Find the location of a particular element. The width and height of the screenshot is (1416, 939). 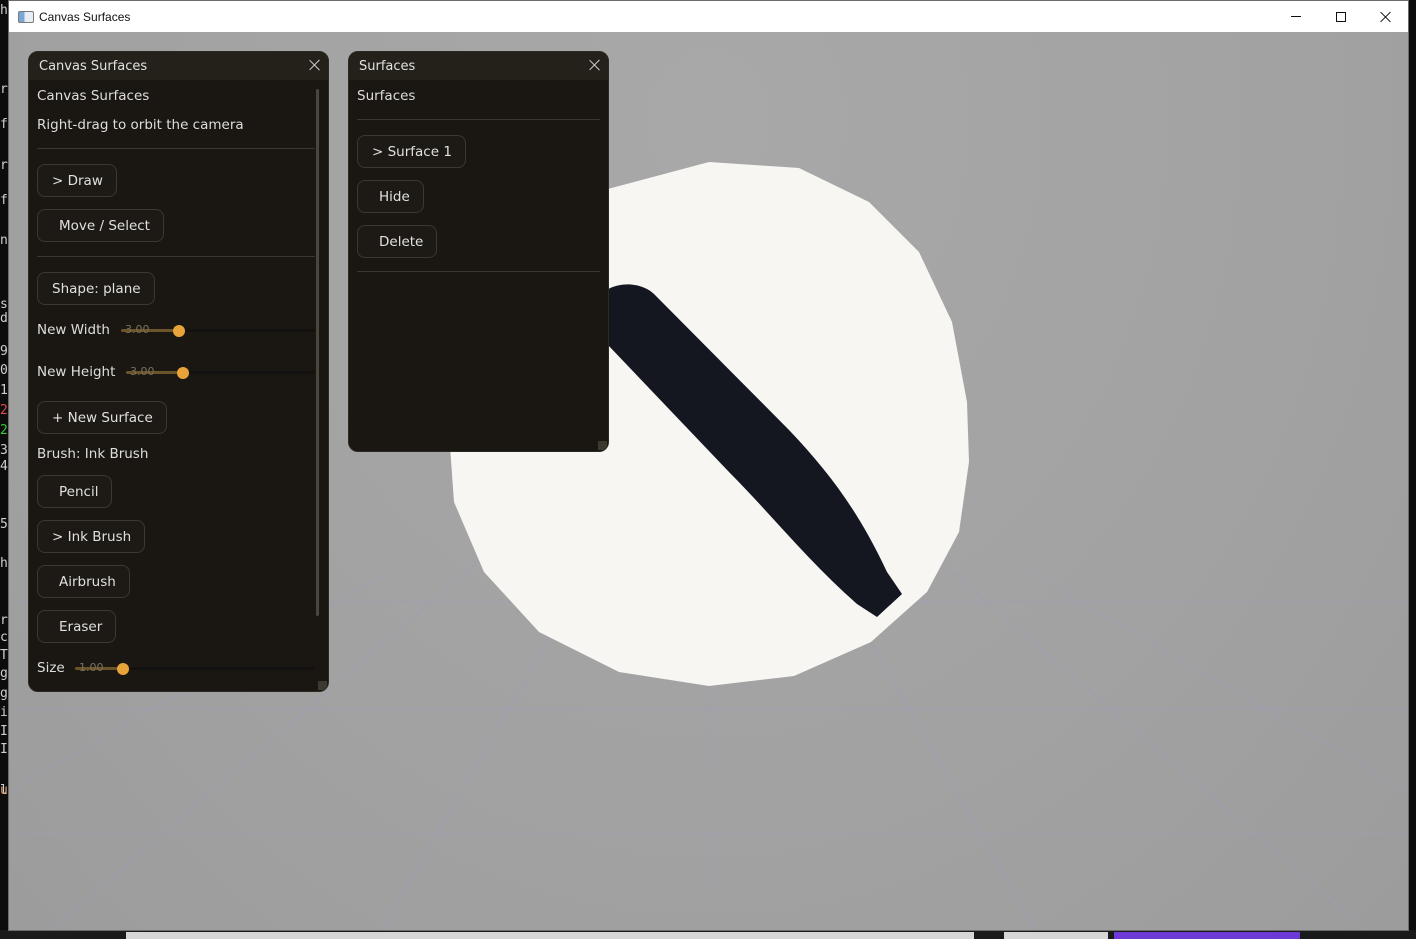

app-icon is located at coordinates (26, 16).